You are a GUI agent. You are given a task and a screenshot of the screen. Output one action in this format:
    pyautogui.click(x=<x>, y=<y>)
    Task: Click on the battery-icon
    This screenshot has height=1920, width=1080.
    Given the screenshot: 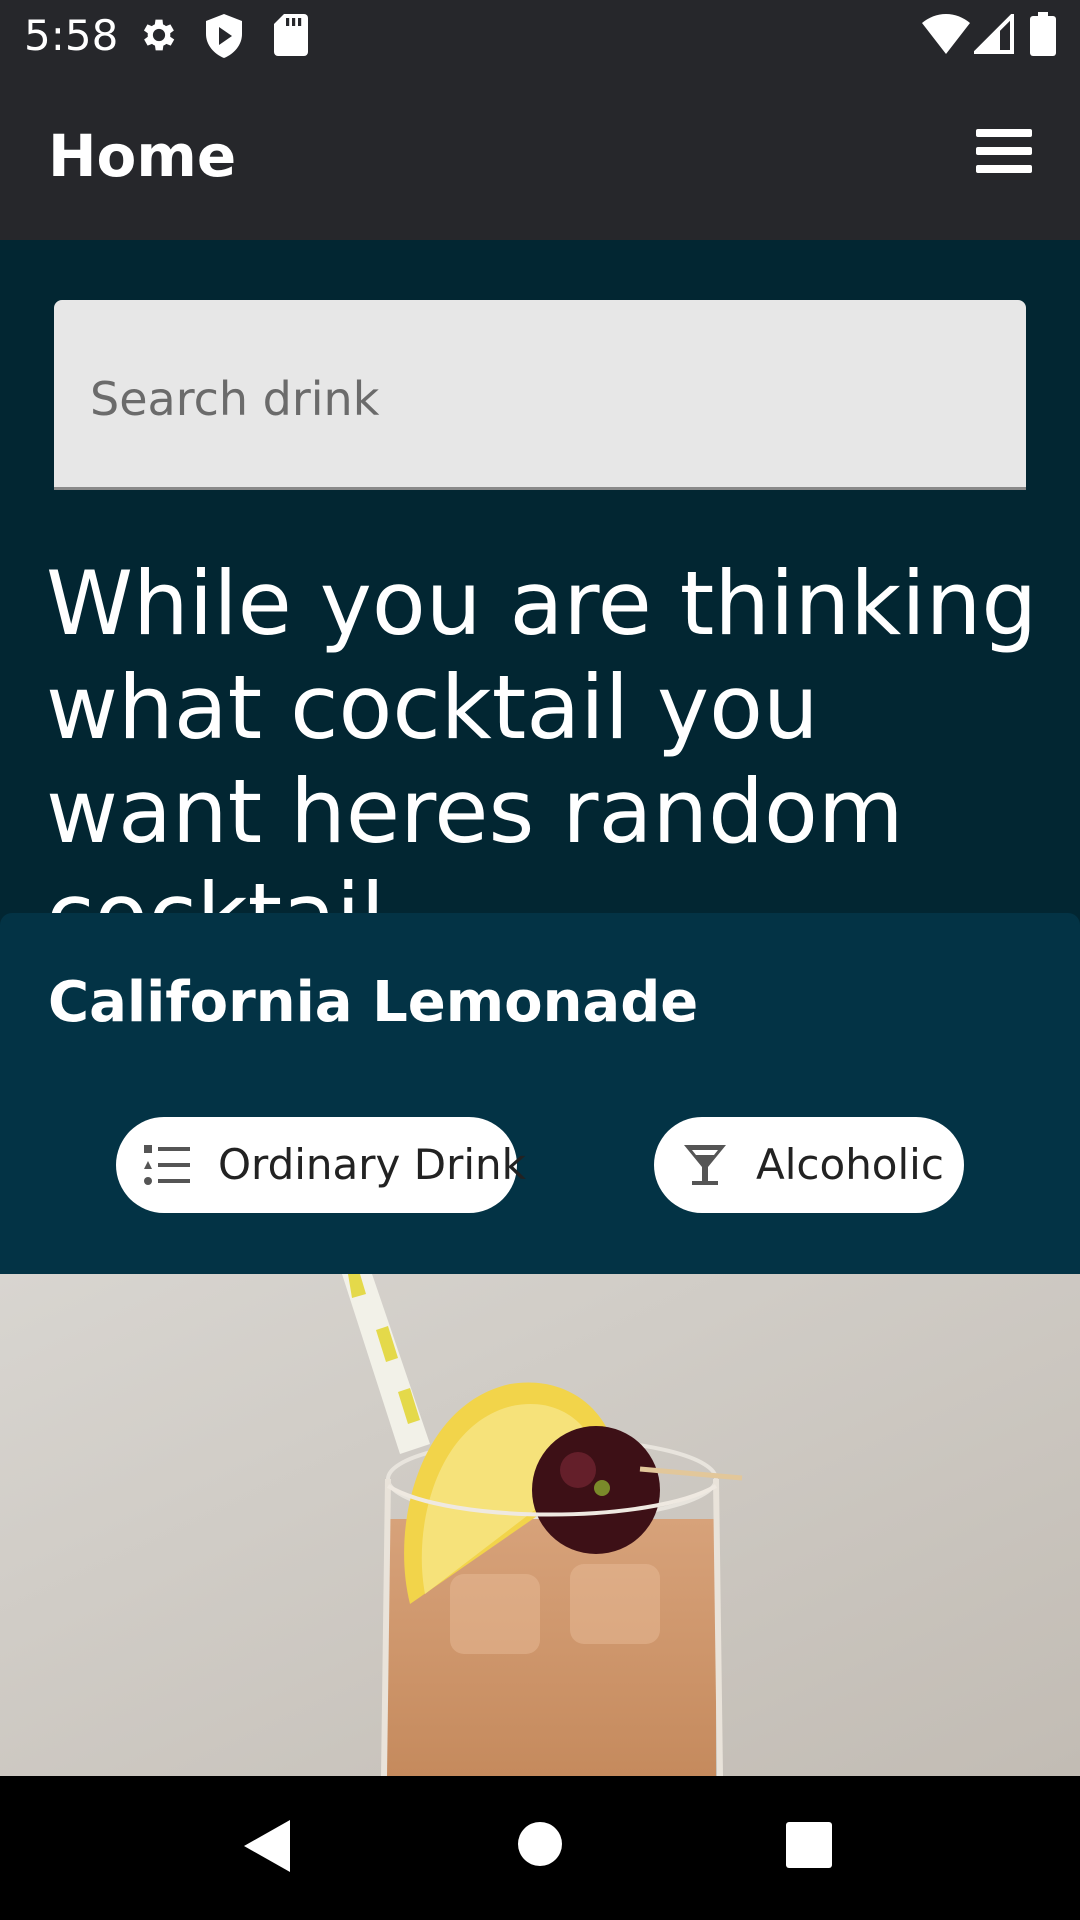 What is the action you would take?
    pyautogui.click(x=1043, y=34)
    